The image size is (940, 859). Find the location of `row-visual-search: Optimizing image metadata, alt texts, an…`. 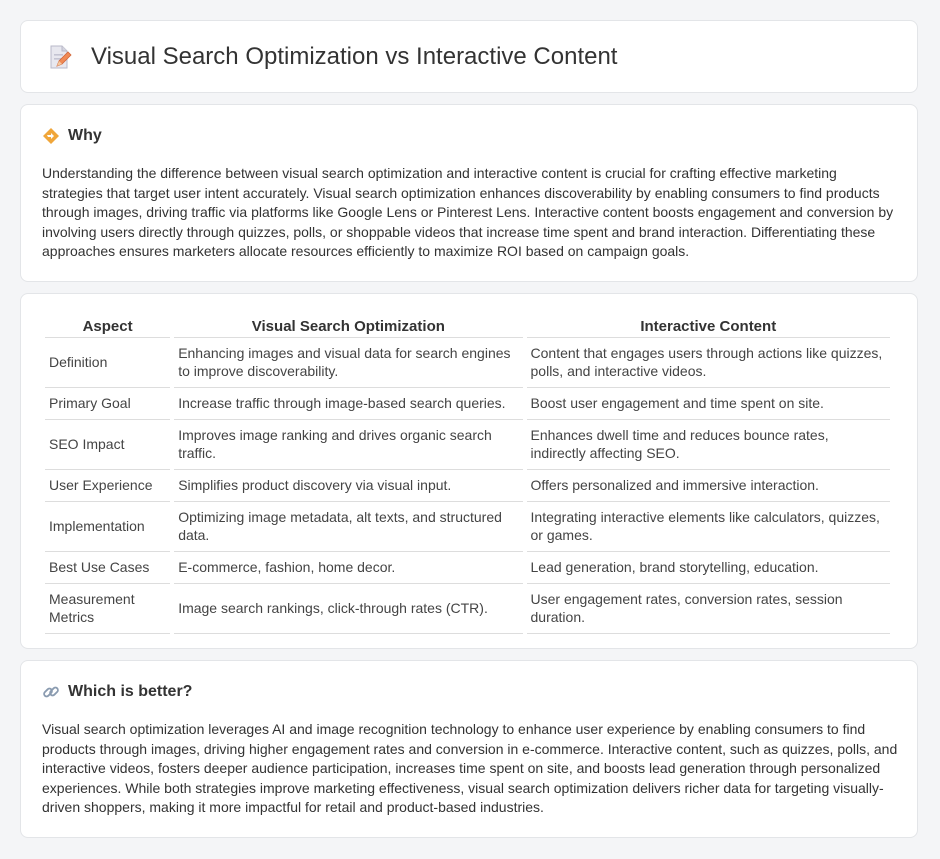

row-visual-search: Optimizing image metadata, alt texts, an… is located at coordinates (348, 527).